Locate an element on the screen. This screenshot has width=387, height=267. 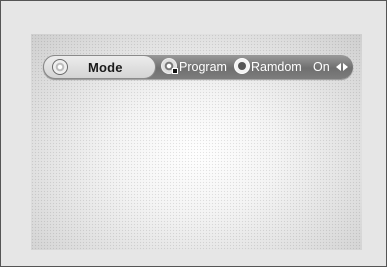
play-mode-bar: Mode Program Ramdom On is located at coordinates (198, 67).